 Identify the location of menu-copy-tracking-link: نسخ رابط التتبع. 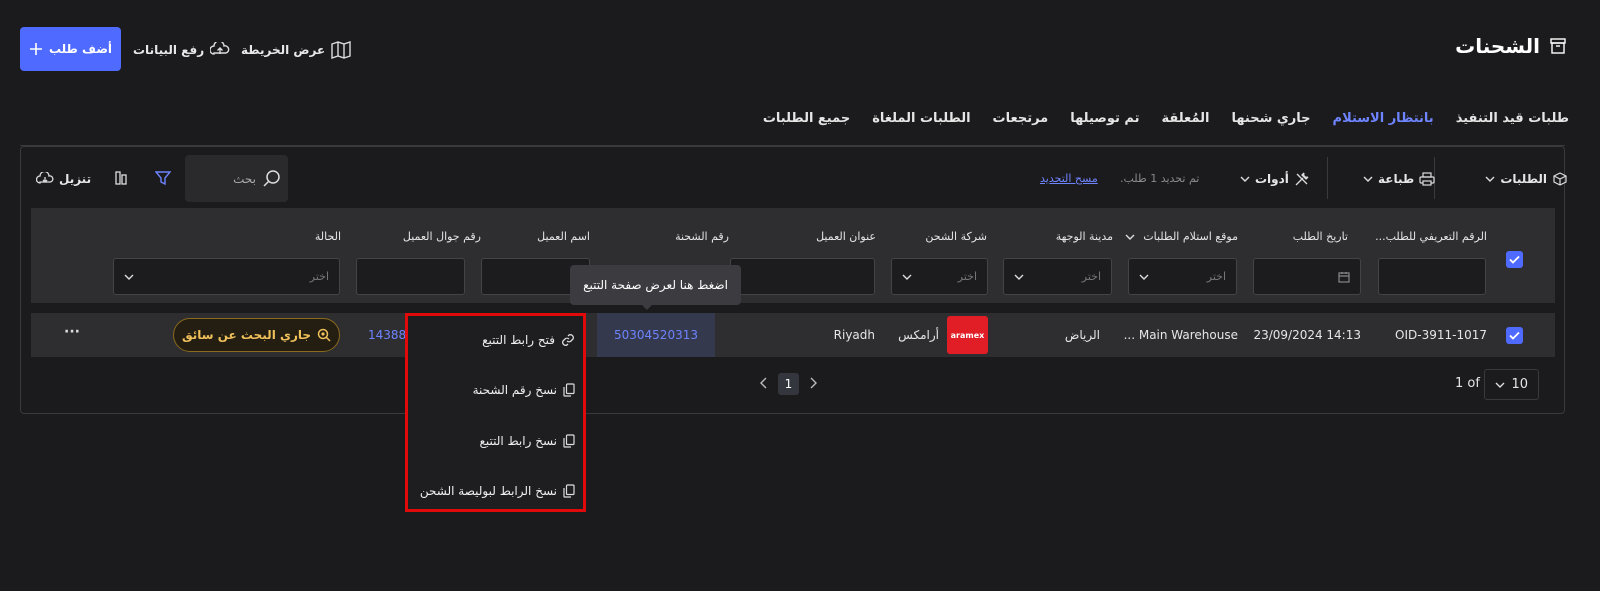
(527, 441).